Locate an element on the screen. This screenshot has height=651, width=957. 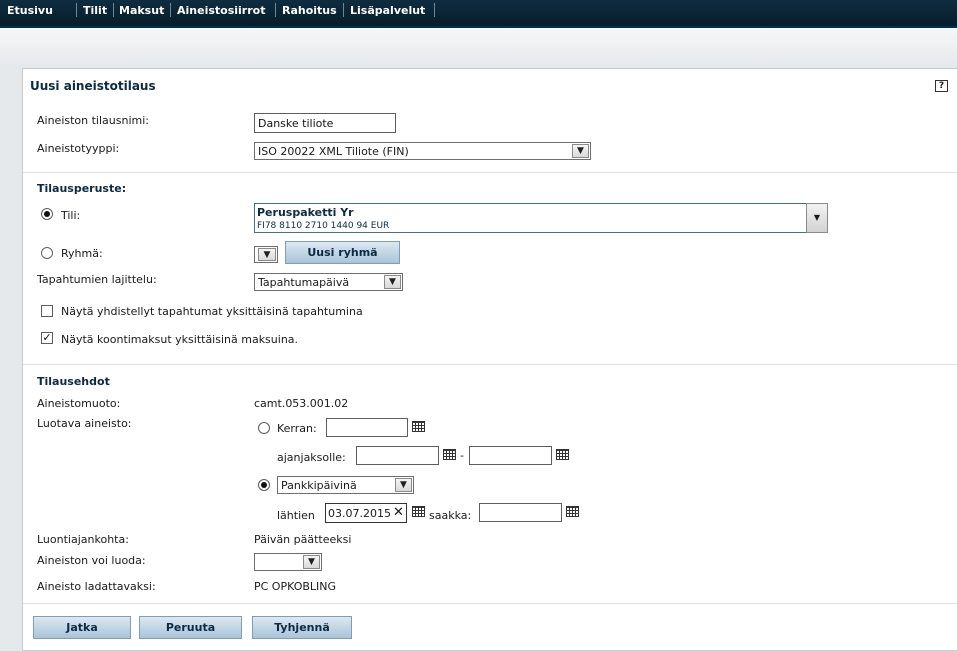
from-date-input: 03.07.2015 ✕ is located at coordinates (366, 513).